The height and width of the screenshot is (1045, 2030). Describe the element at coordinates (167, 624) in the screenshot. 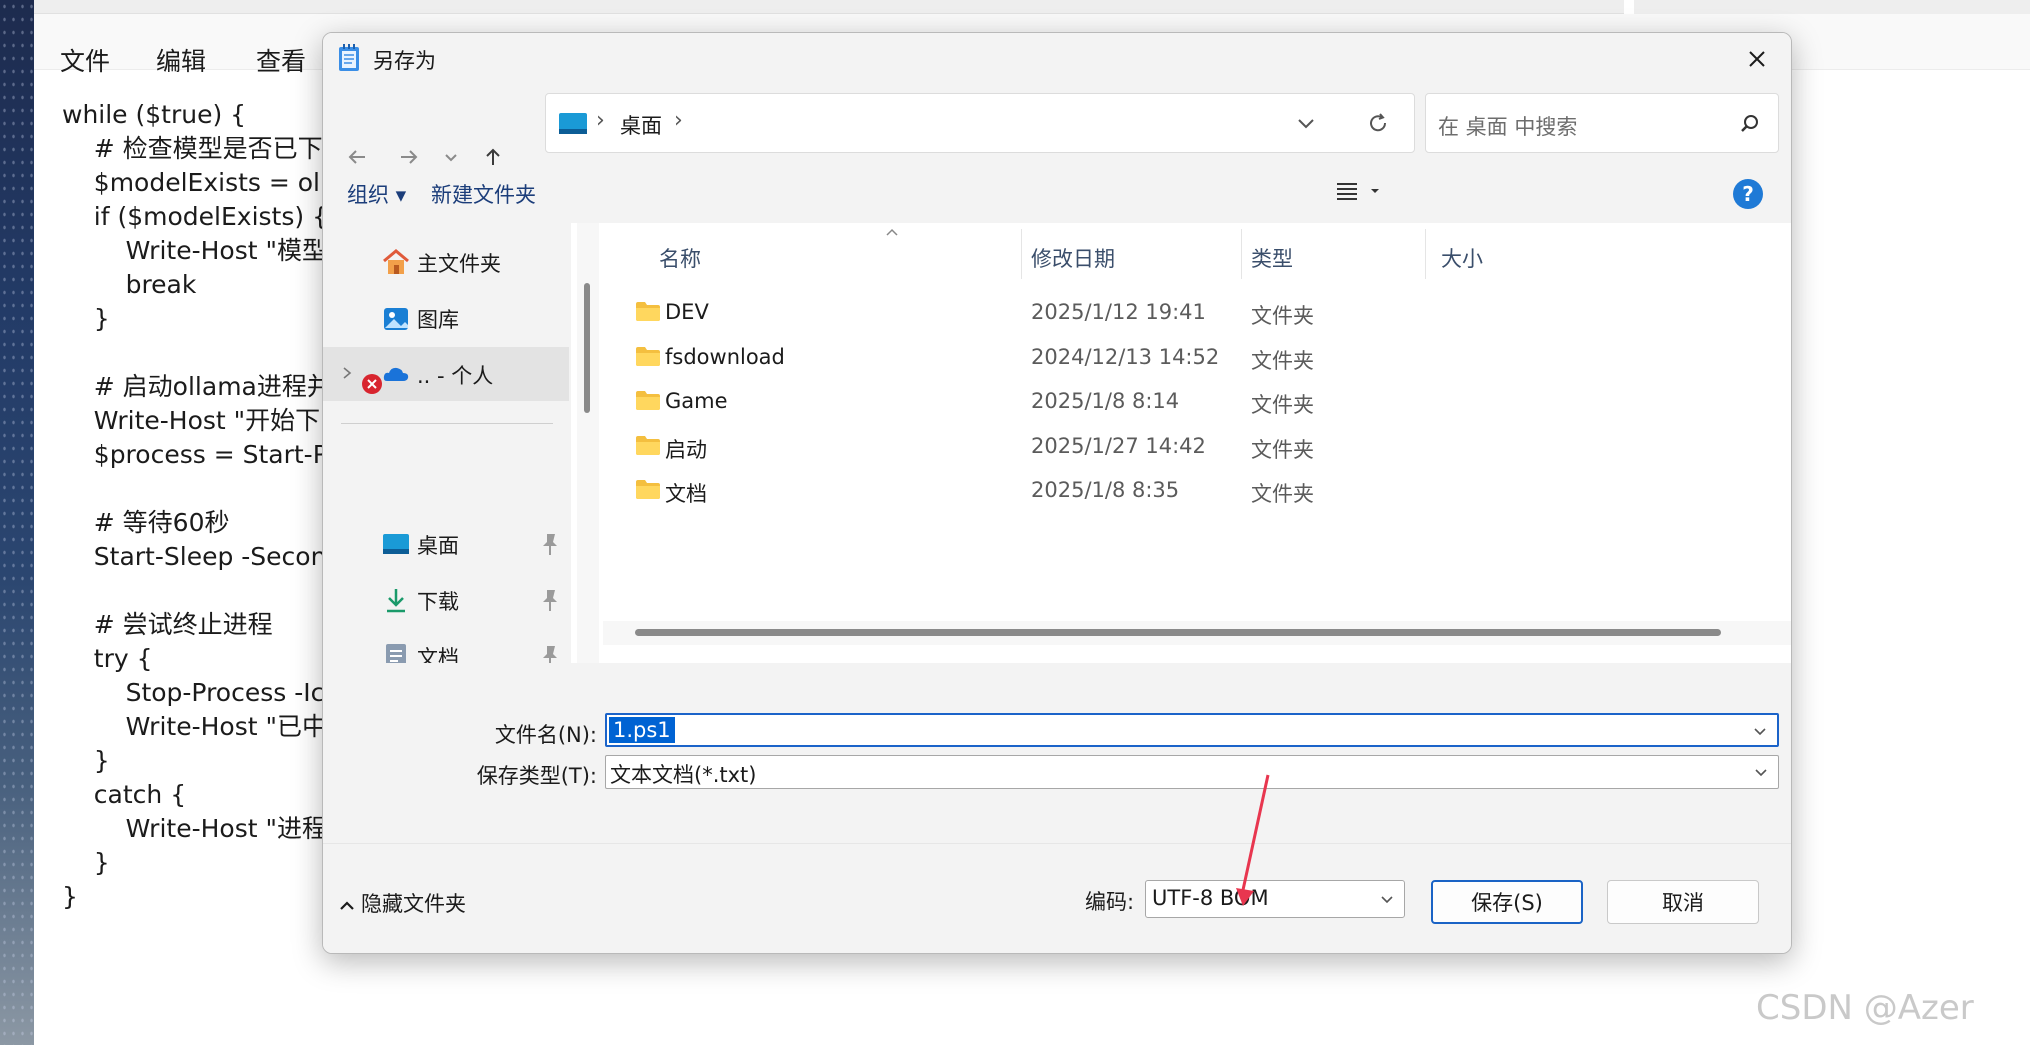

I see `code-line: # 尝试终止进程` at that location.